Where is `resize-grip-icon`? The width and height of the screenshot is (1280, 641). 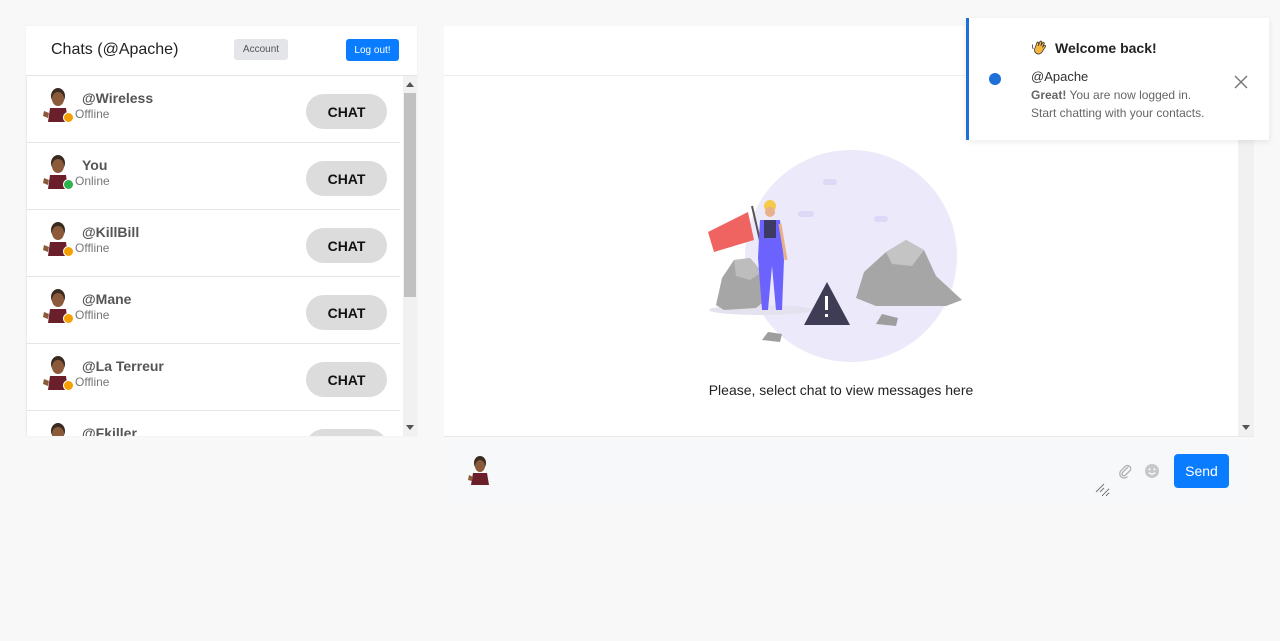
resize-grip-icon is located at coordinates (1100, 488).